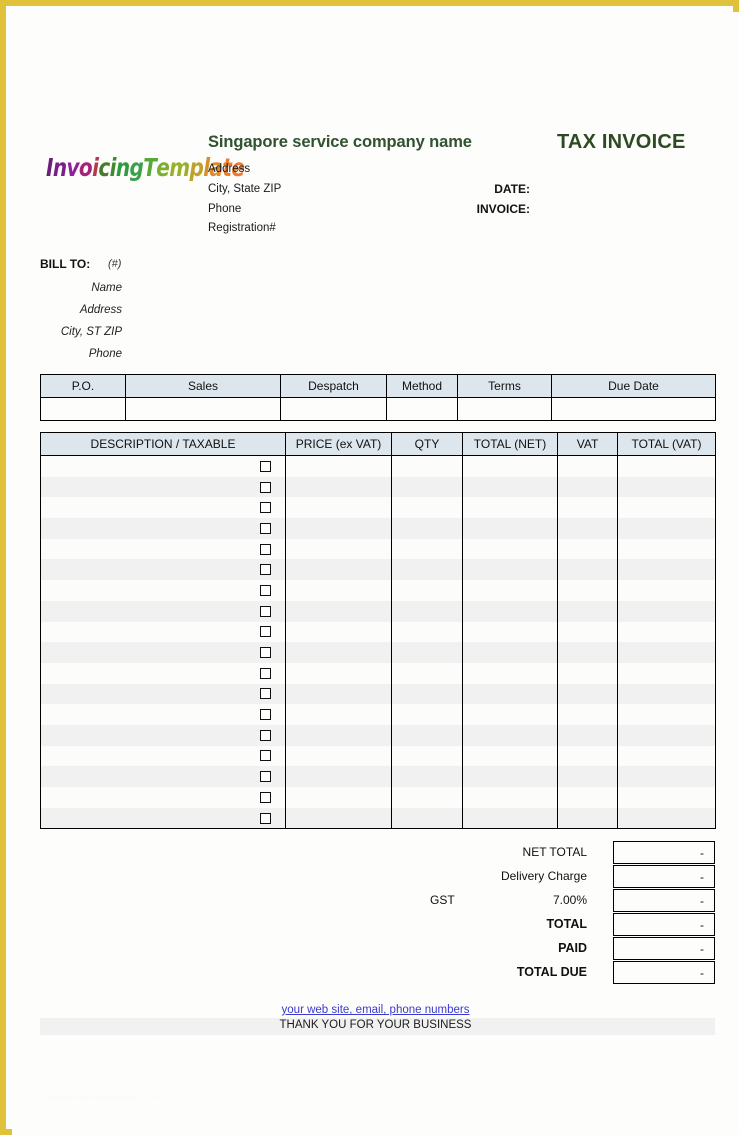 The image size is (739, 1135). I want to click on field-method, so click(422, 409).